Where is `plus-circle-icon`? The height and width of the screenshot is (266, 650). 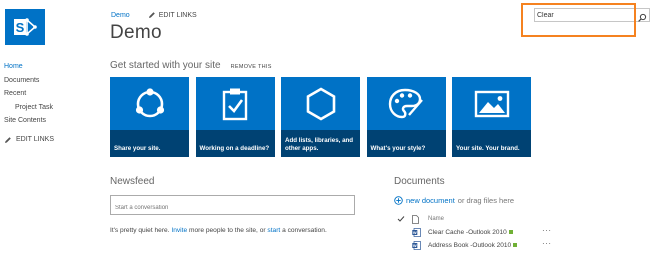 plus-circle-icon is located at coordinates (398, 200).